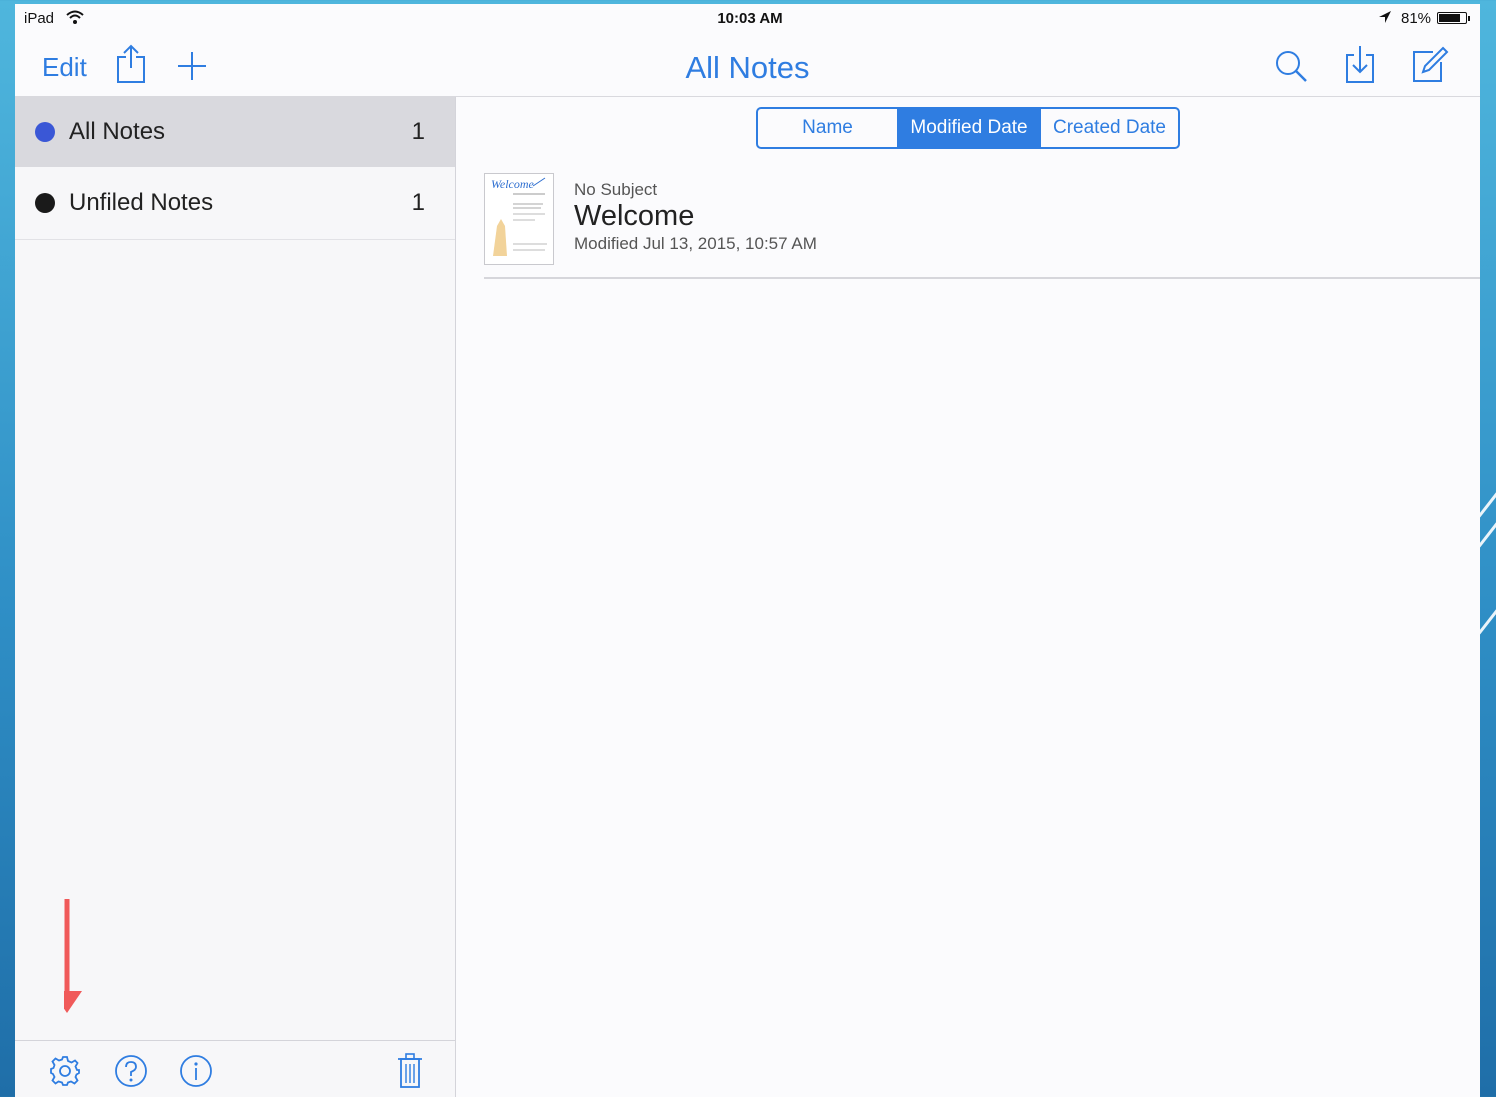 This screenshot has height=1097, width=1496. Describe the element at coordinates (235, 1068) in the screenshot. I see `sidebar-toolbar` at that location.